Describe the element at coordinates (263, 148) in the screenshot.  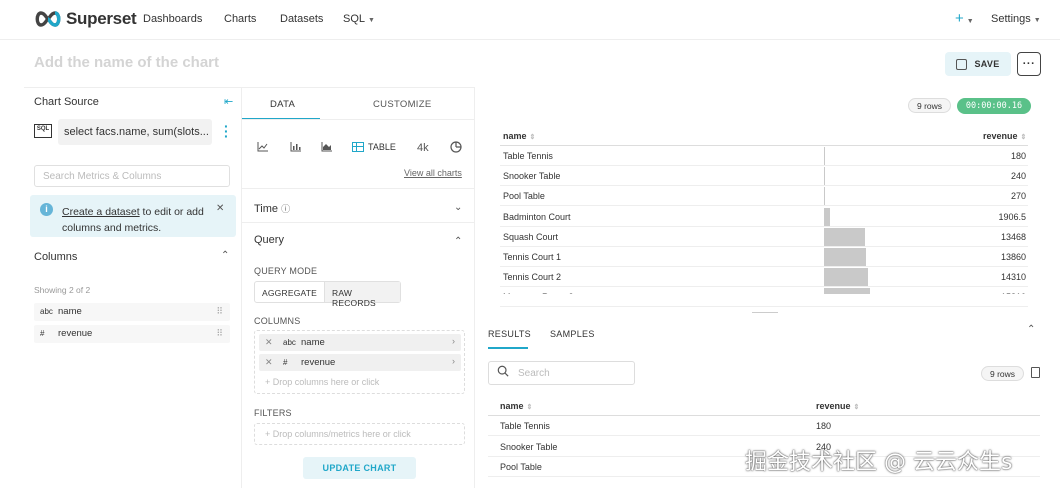
I see `line-chart-icon` at that location.